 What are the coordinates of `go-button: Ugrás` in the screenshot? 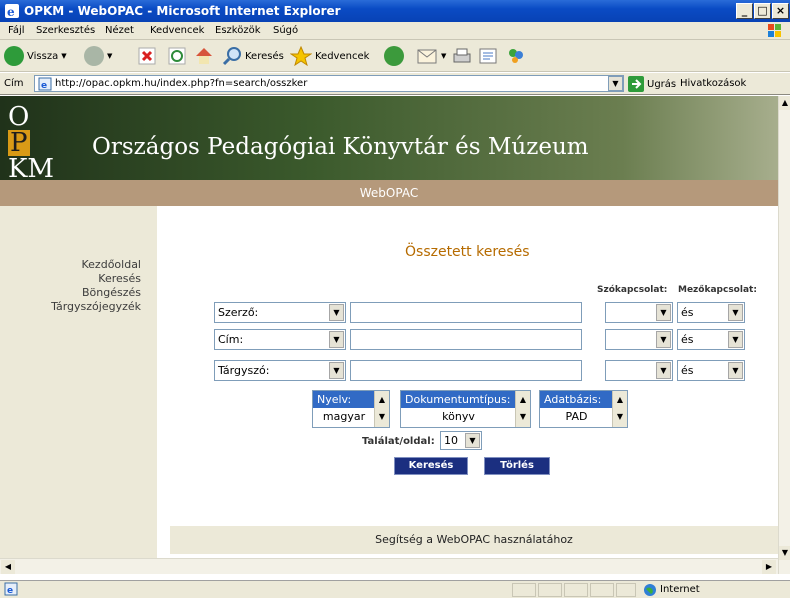 It's located at (652, 84).